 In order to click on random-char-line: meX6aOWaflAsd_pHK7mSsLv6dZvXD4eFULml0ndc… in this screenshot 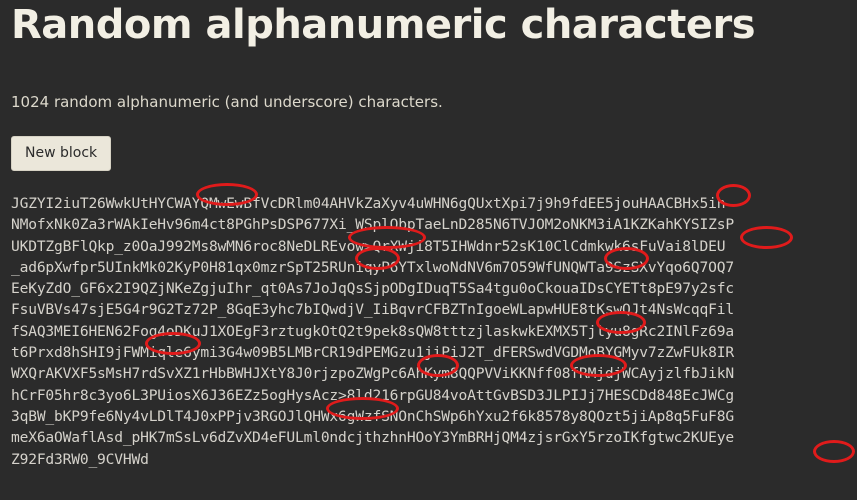, I will do `click(372, 438)`.